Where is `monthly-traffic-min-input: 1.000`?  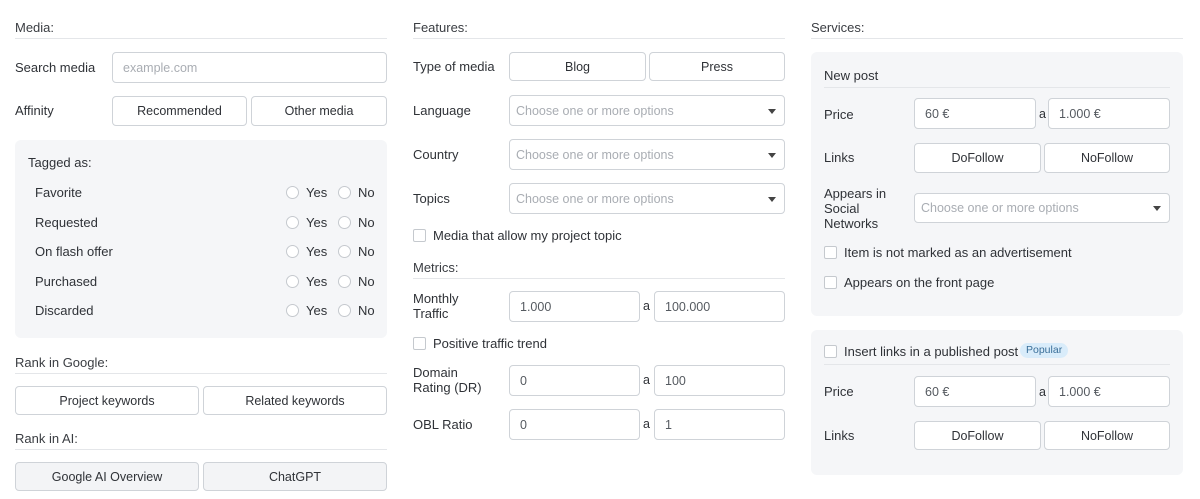 monthly-traffic-min-input: 1.000 is located at coordinates (574, 306).